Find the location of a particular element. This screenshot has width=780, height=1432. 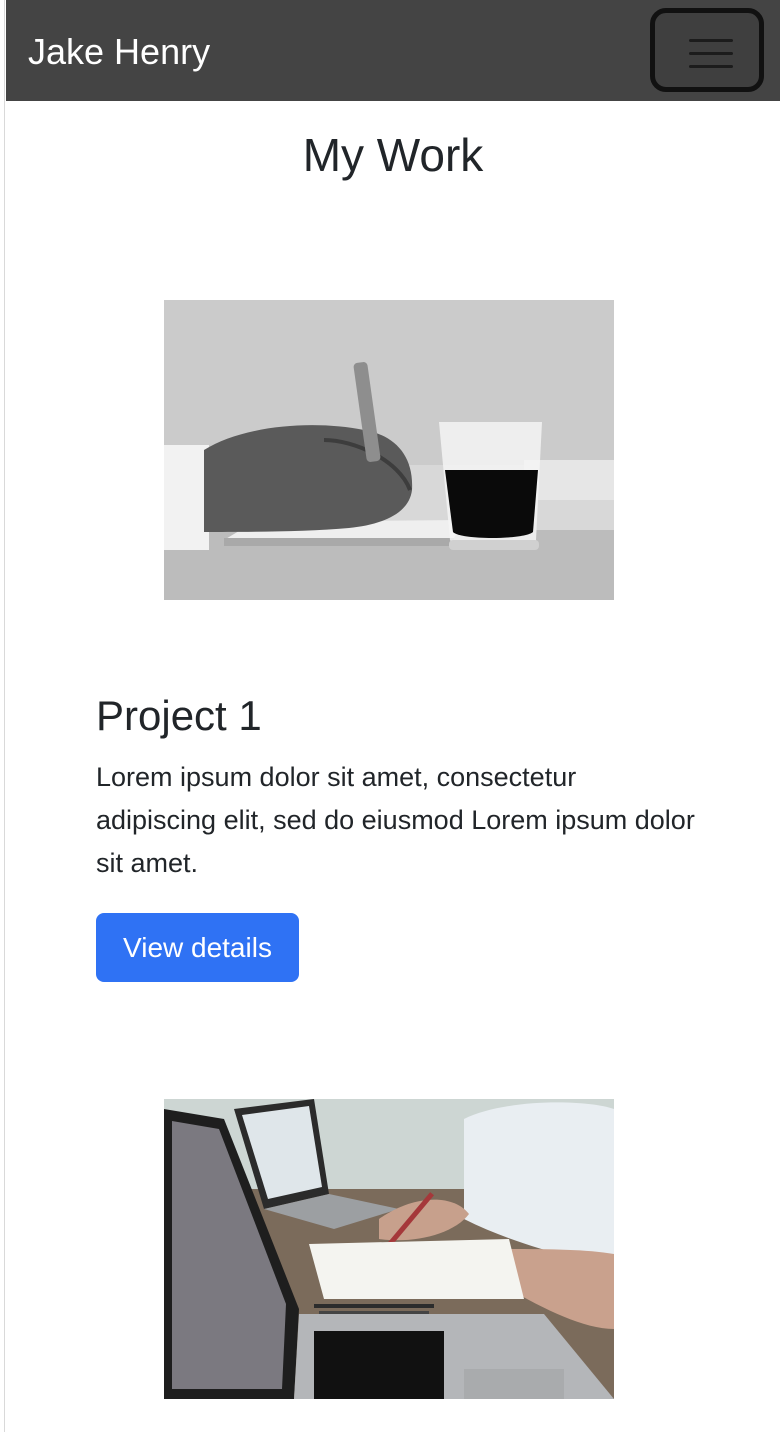

view-details-button: View details is located at coordinates (197, 947).